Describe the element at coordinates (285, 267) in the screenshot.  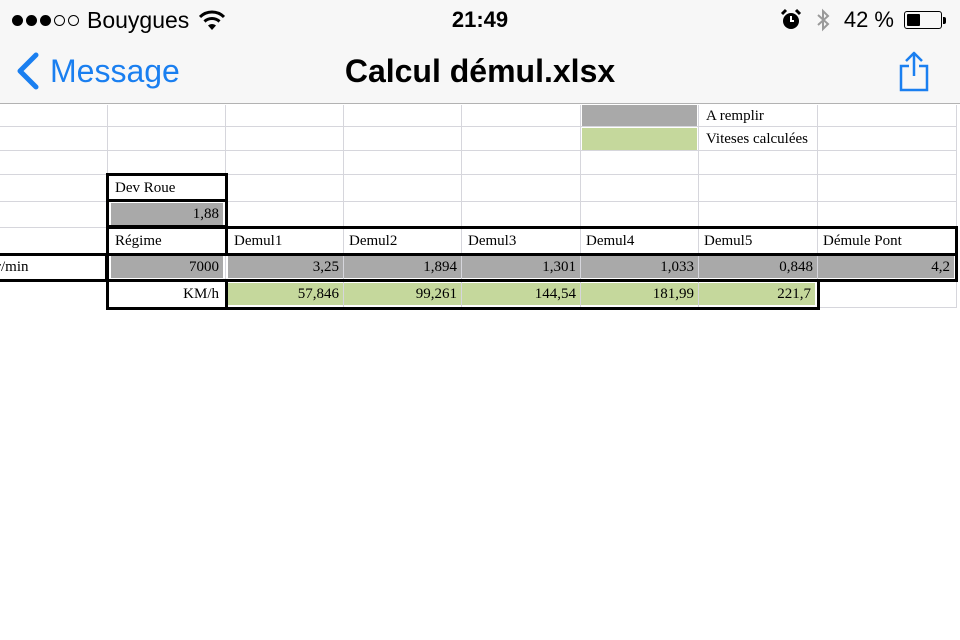
I see `cell-demul1-value: 3,25` at that location.